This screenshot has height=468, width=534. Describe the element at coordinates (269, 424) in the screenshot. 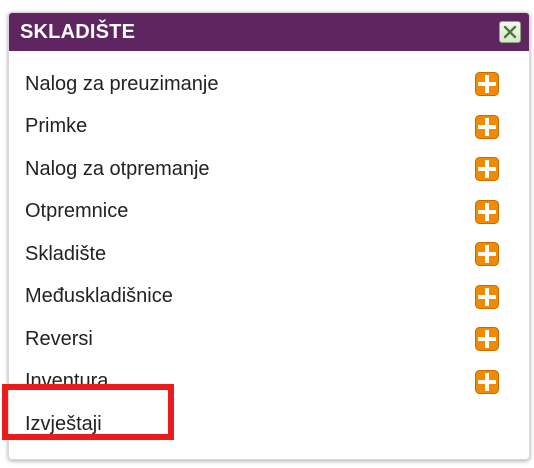

I see `menu-item-izvjestaji: Izvještaji` at that location.